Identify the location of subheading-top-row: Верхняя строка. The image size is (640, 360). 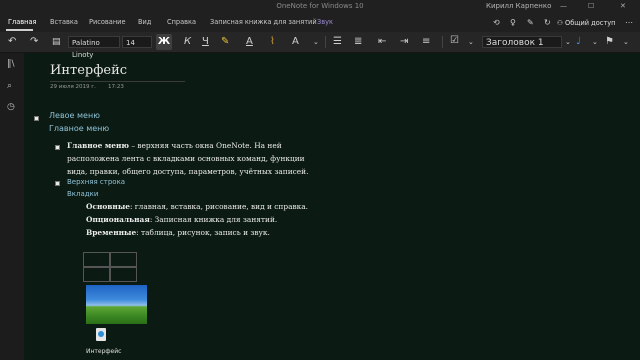
(96, 182).